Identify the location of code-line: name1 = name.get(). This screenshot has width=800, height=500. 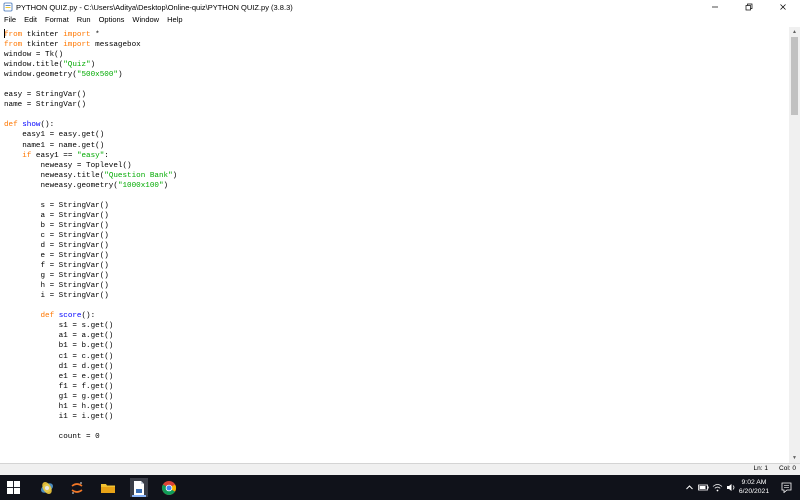
(54, 145).